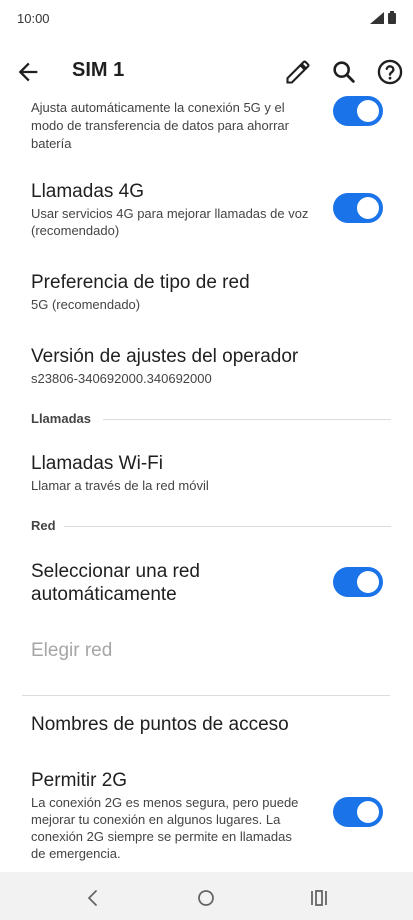 The image size is (413, 920). I want to click on section-label-calls: Llamadas, so click(61, 418).